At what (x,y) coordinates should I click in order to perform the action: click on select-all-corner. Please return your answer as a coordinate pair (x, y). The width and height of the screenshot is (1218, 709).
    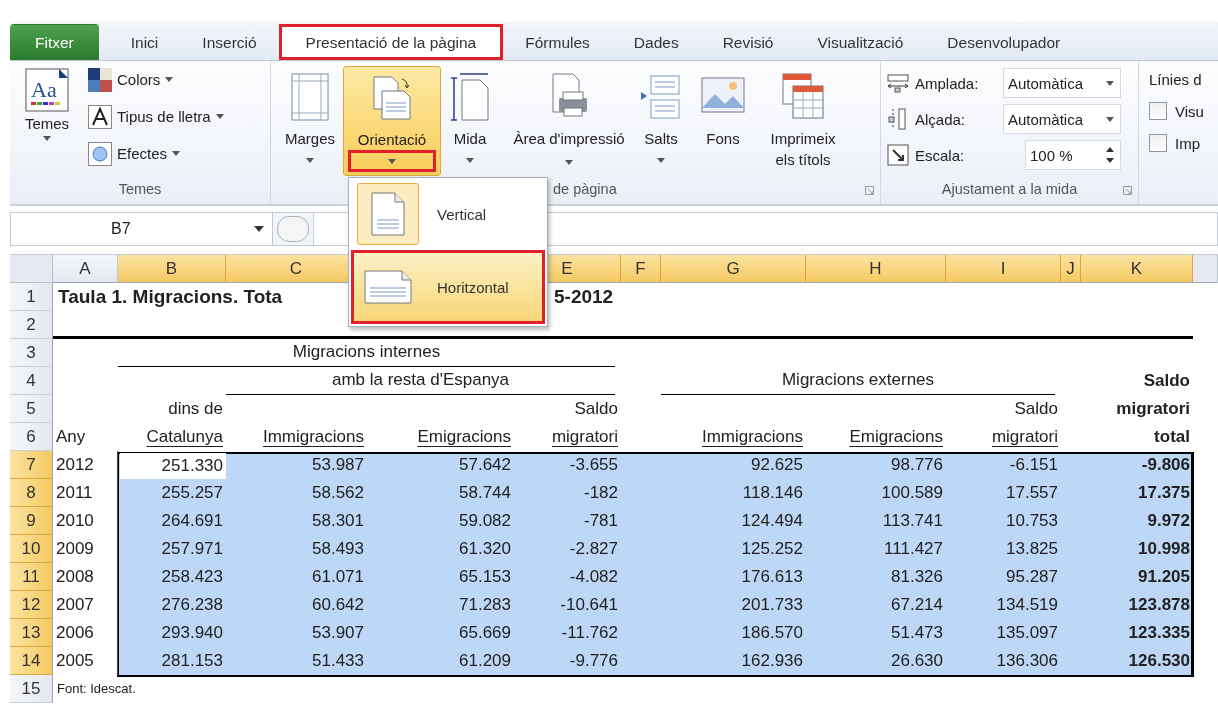
    Looking at the image, I should click on (31, 269).